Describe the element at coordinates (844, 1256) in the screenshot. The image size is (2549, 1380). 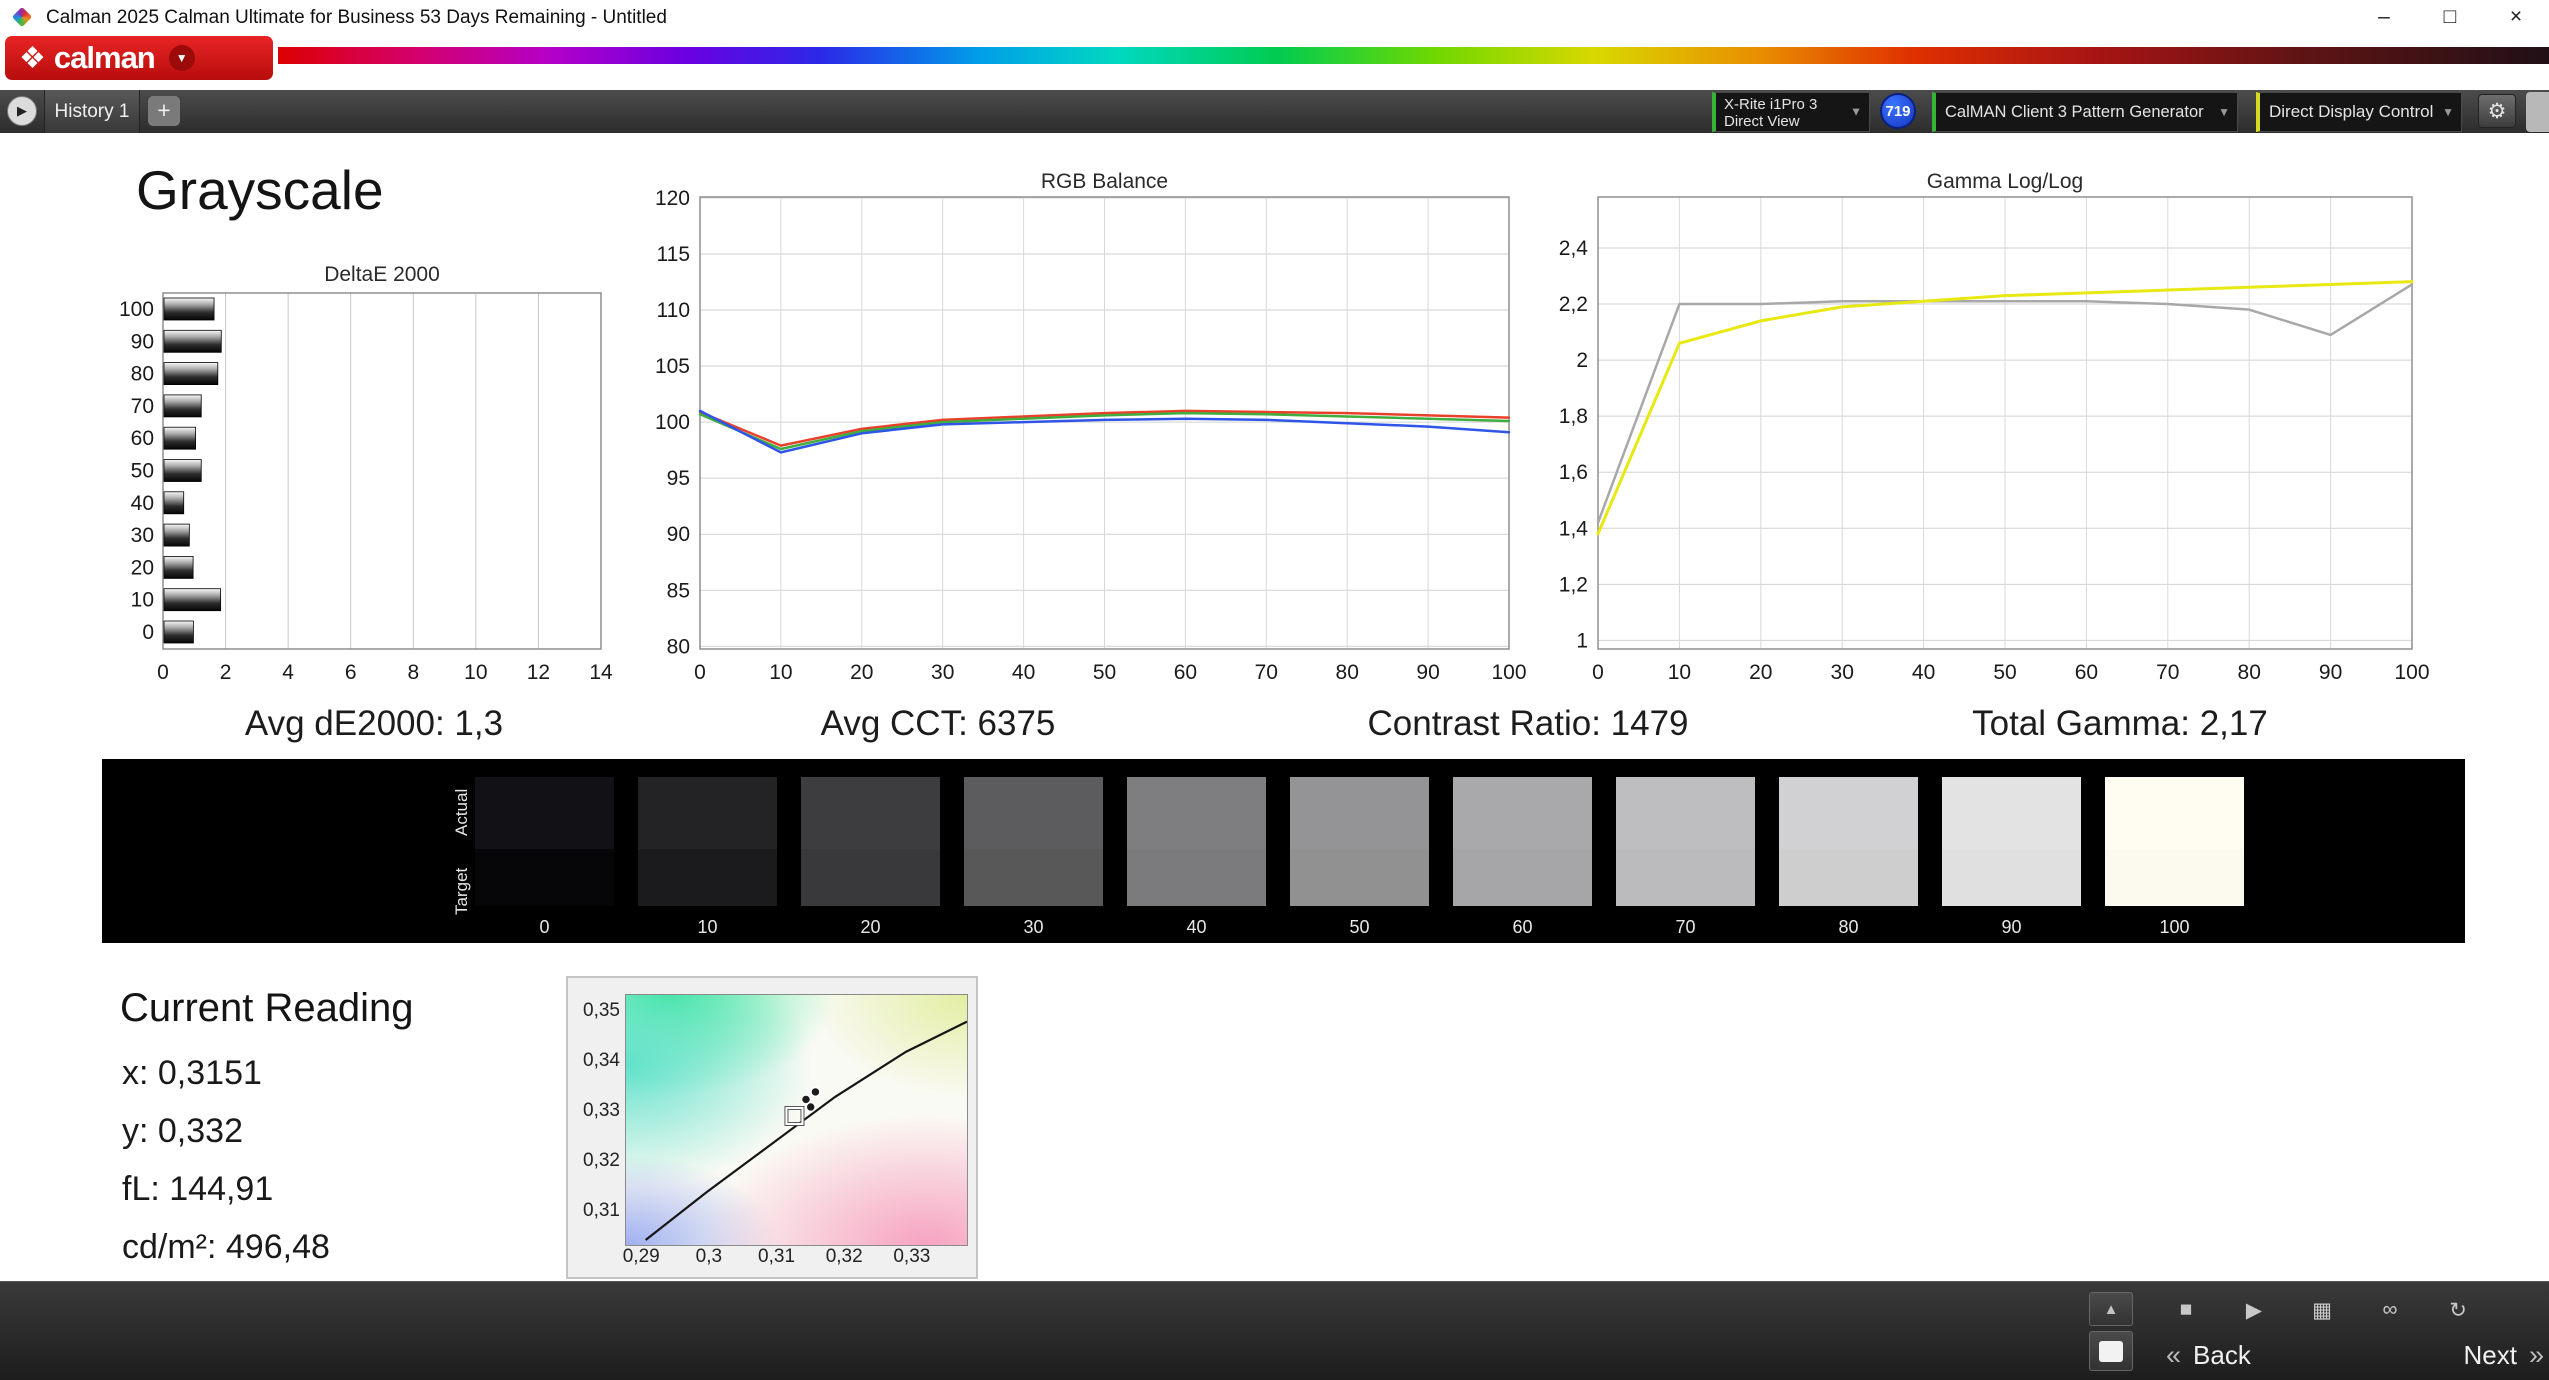
I see `cie-x-tick: 0,32` at that location.